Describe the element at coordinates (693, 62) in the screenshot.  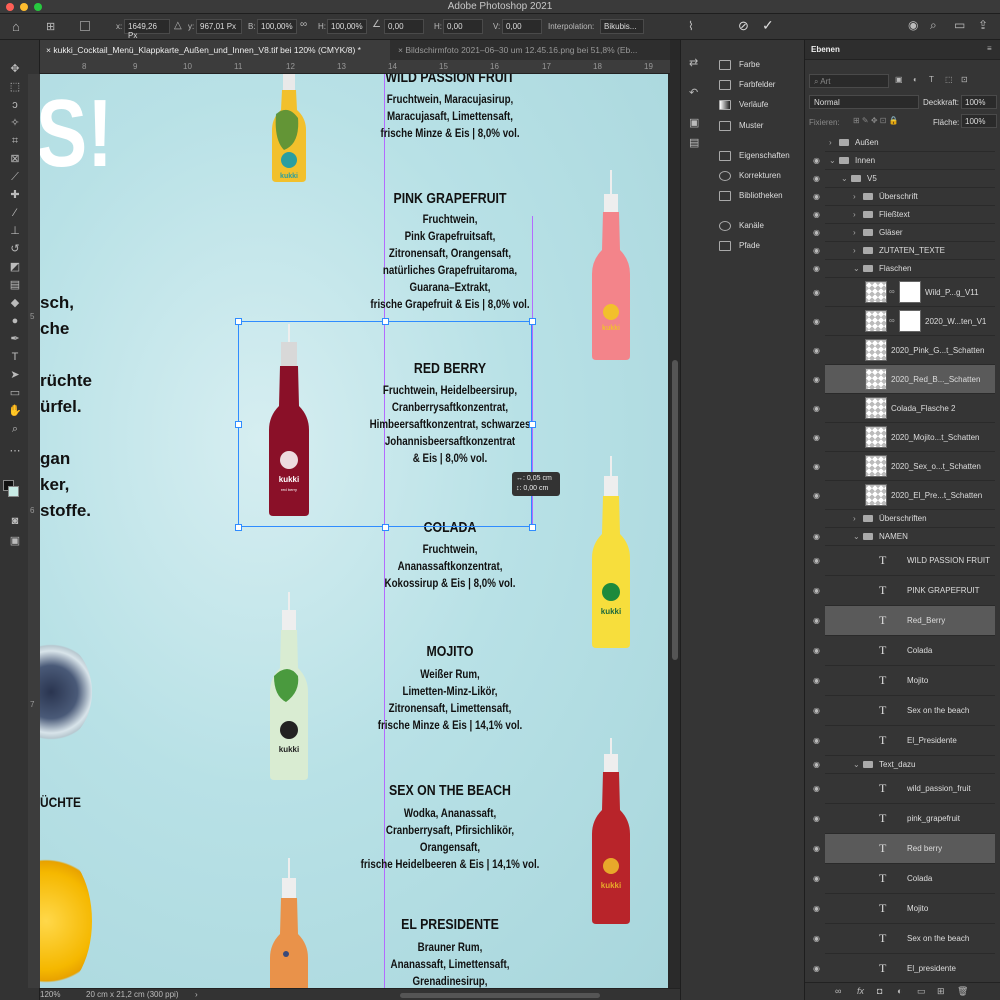
I see `panel-icon: ⇄` at that location.